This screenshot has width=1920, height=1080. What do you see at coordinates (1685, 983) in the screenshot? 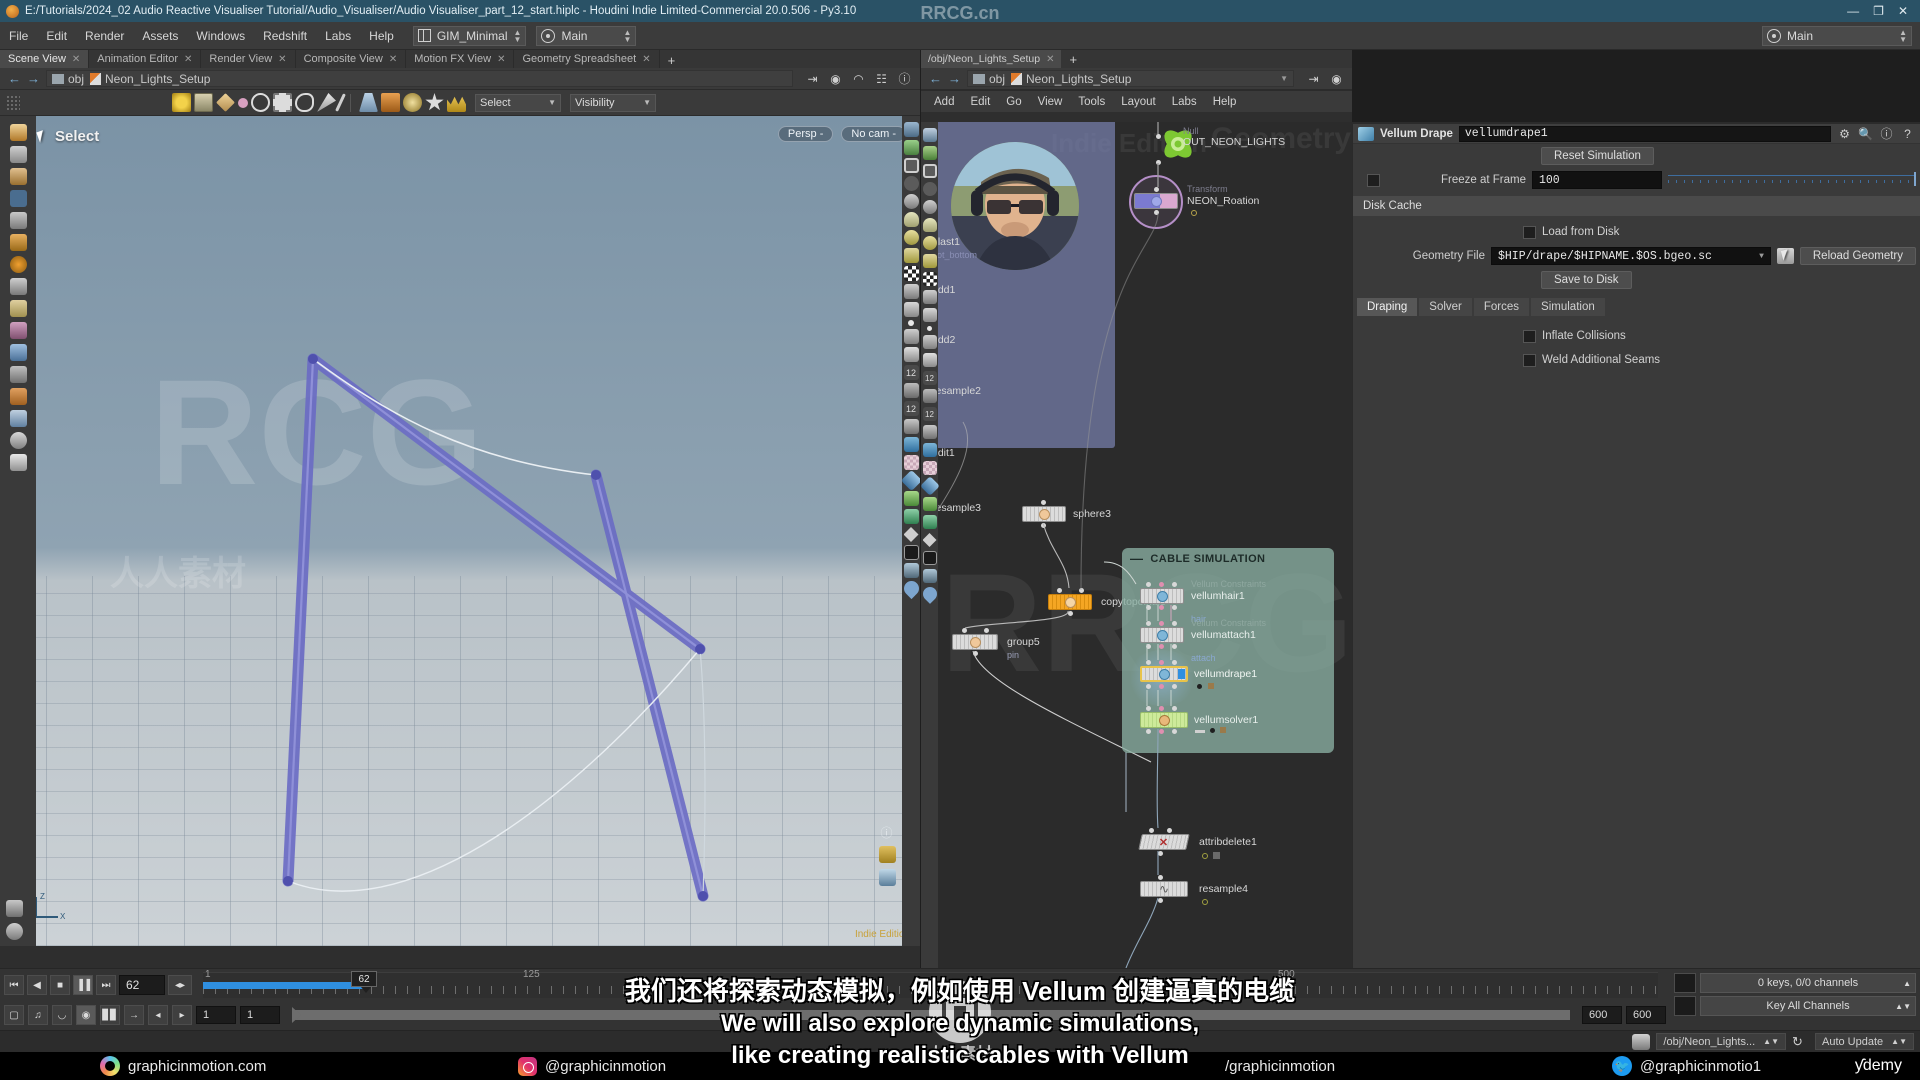
I see `refresh-keys-icon` at bounding box center [1685, 983].